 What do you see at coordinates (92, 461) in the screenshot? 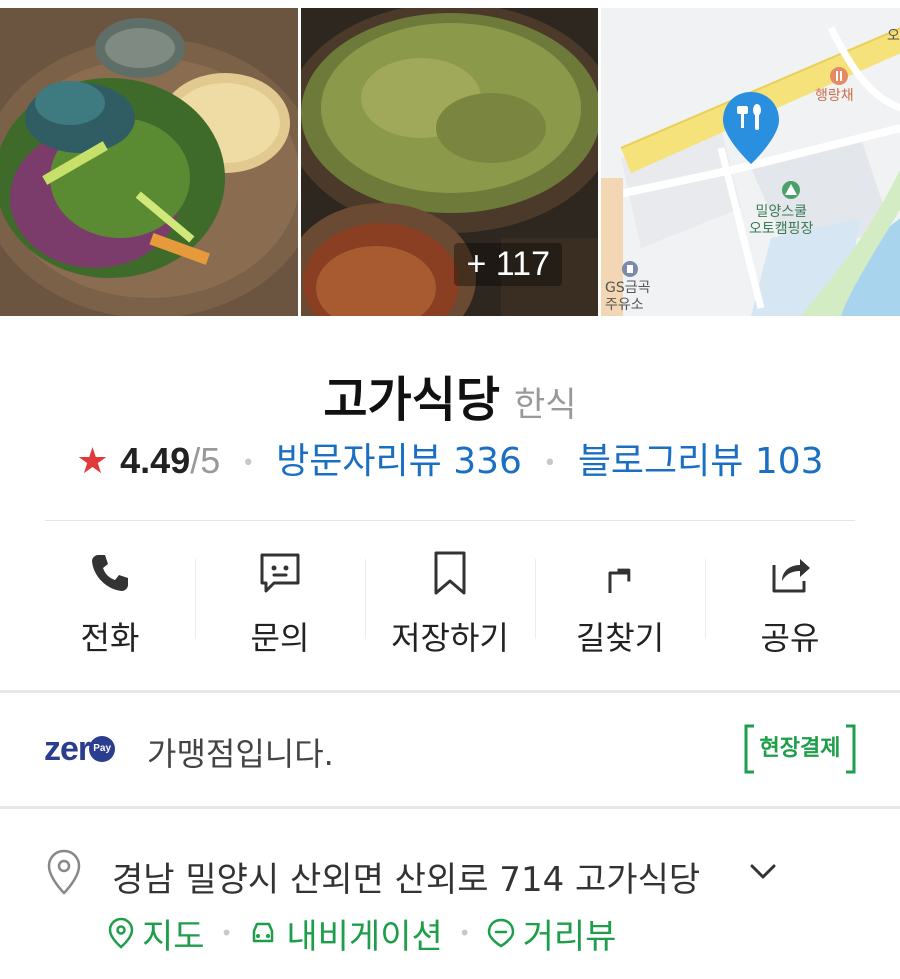
I see `star-icon: ★` at bounding box center [92, 461].